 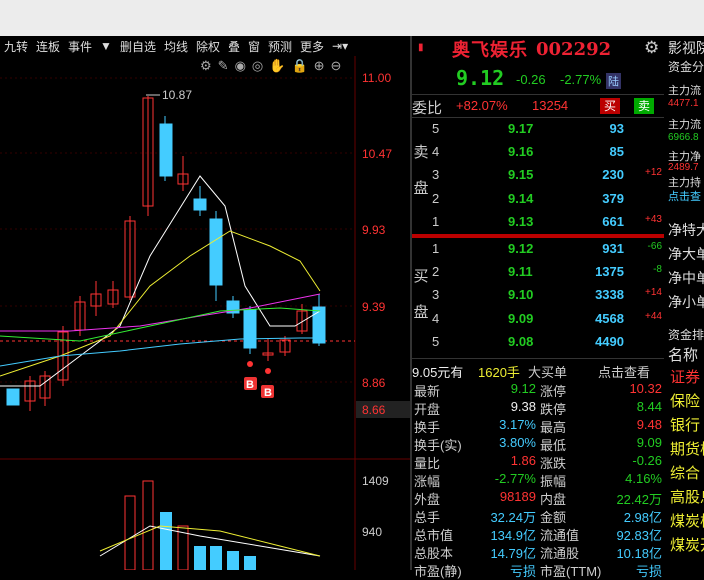 I want to click on toolbar-item: 预测, so click(x=280, y=46).